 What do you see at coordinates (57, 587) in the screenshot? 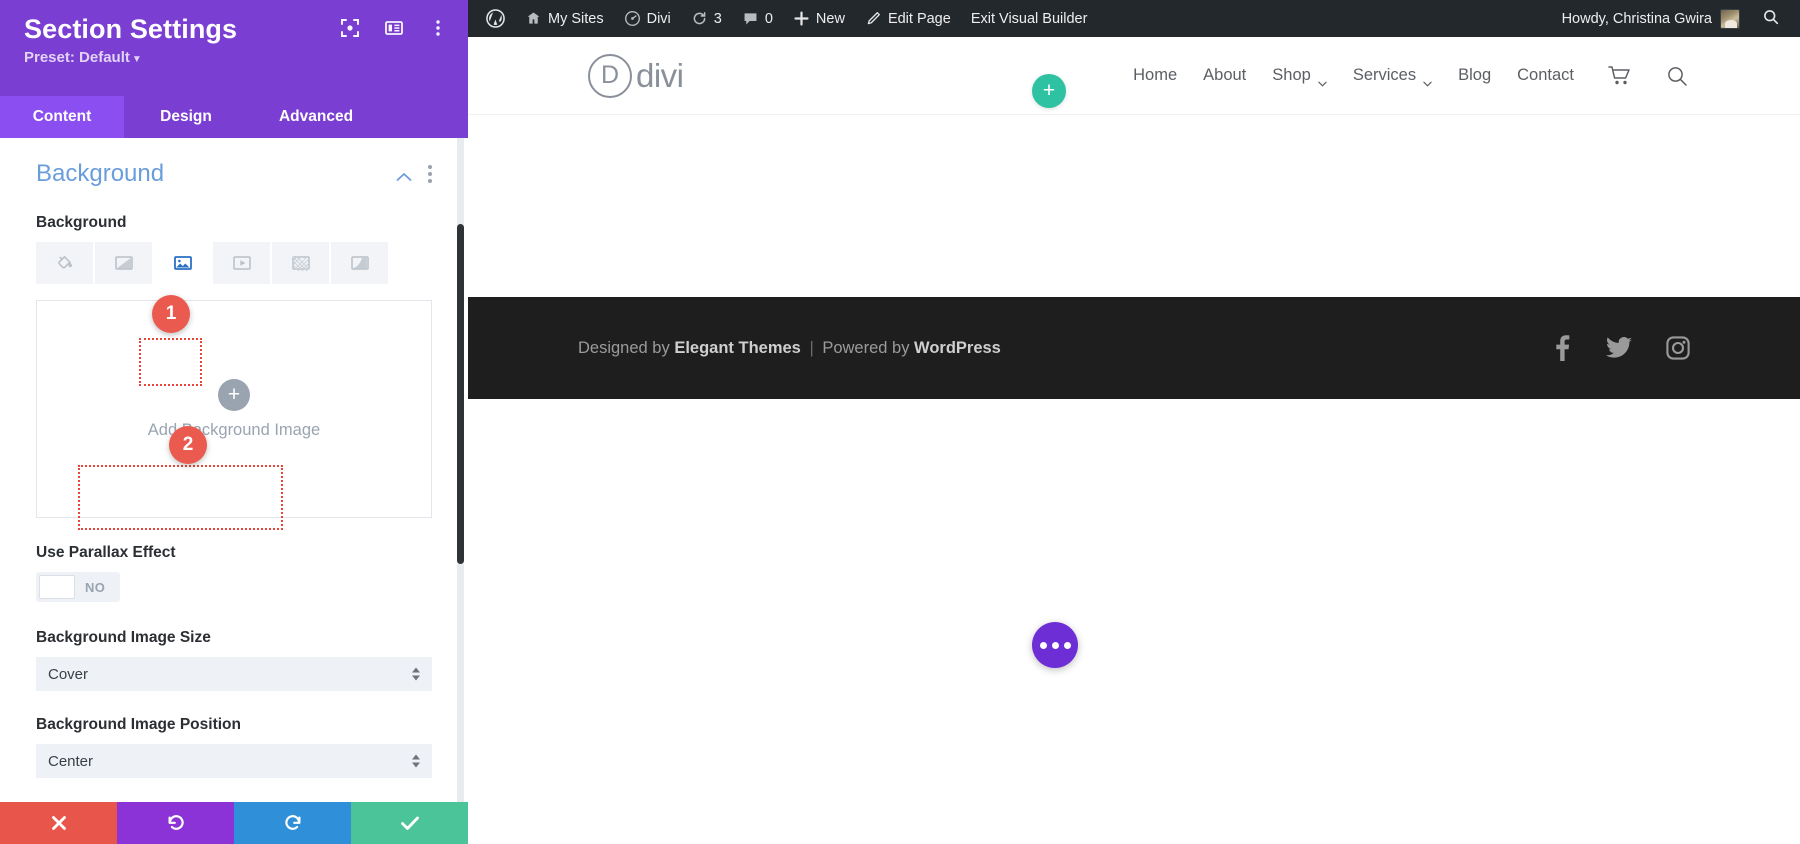
I see `toggle-knob` at bounding box center [57, 587].